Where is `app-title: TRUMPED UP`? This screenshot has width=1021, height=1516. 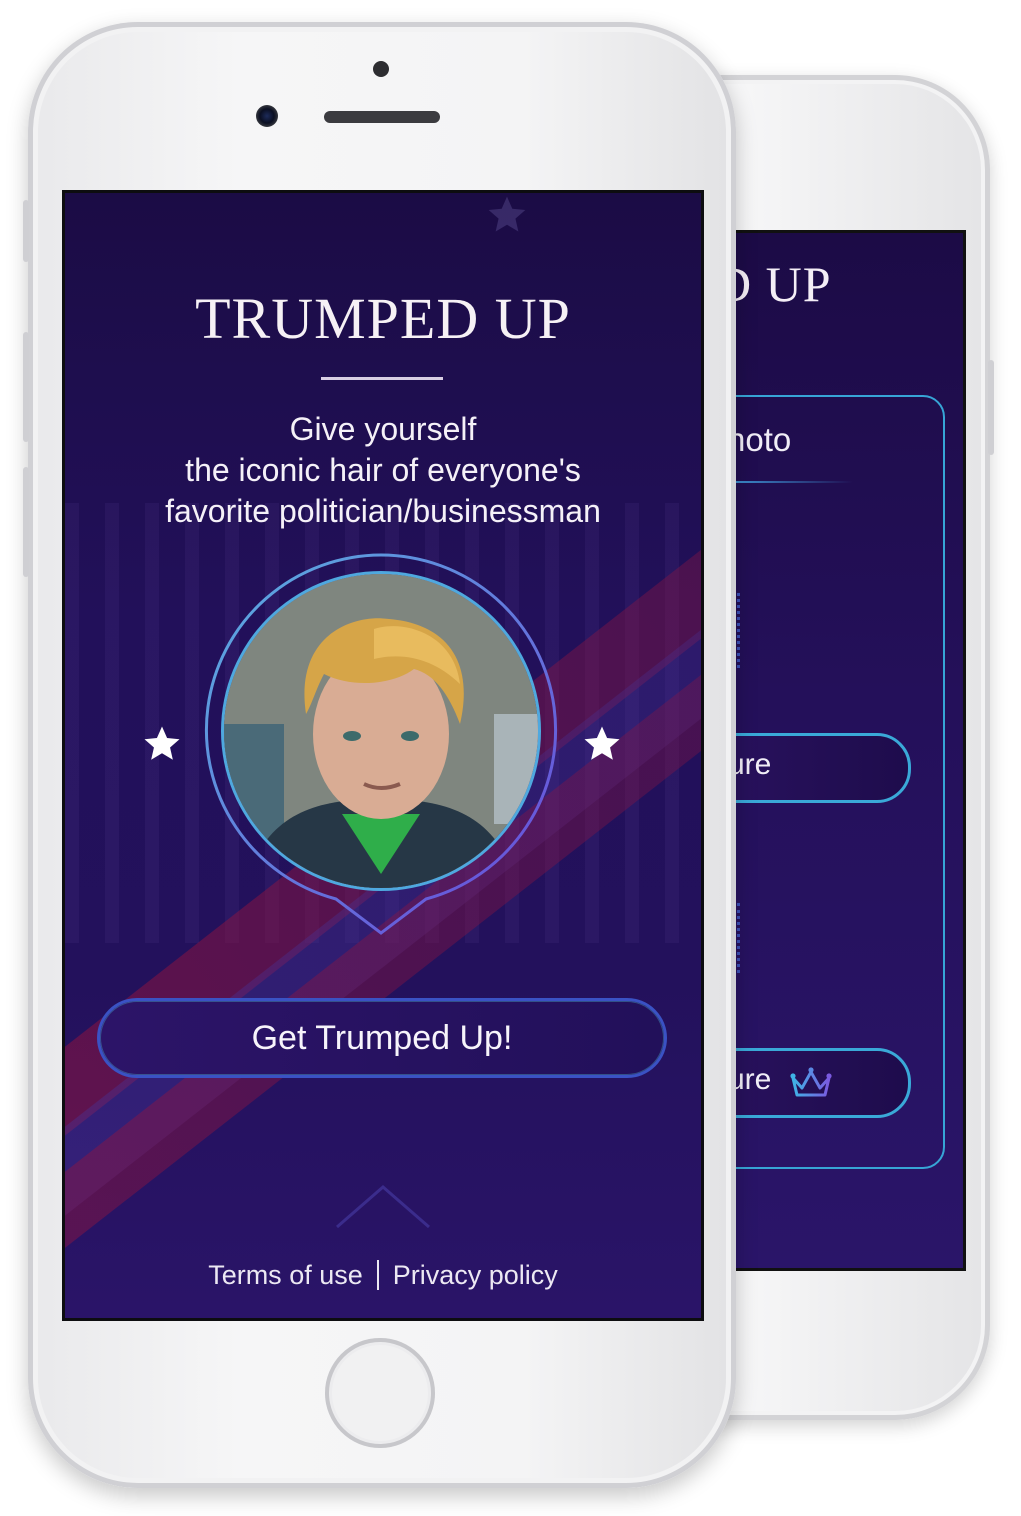
app-title: TRUMPED UP is located at coordinates (383, 318).